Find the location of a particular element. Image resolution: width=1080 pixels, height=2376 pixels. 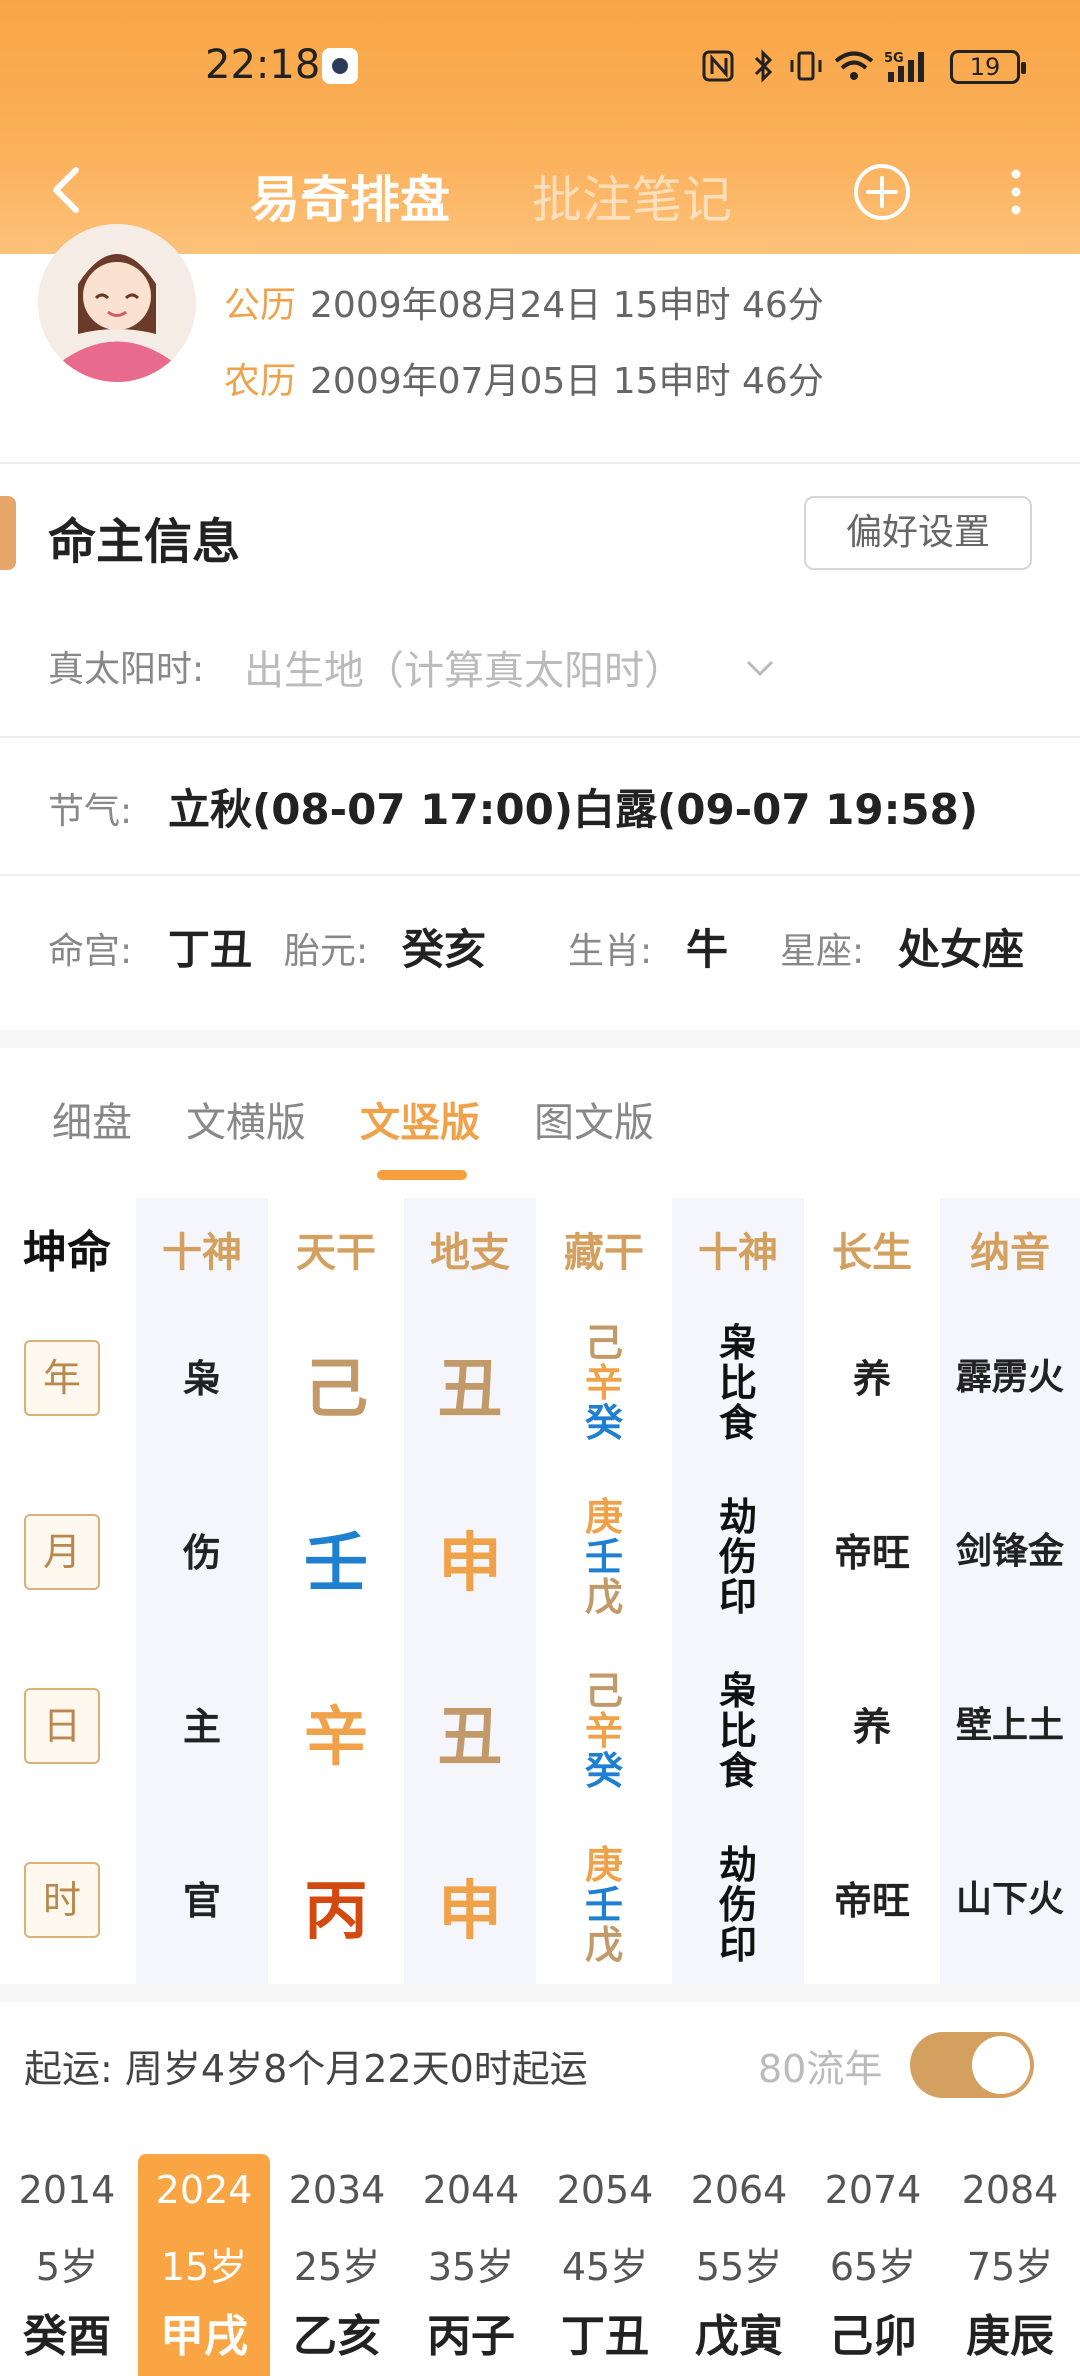

decade-age: 65岁 is located at coordinates (873, 2267).